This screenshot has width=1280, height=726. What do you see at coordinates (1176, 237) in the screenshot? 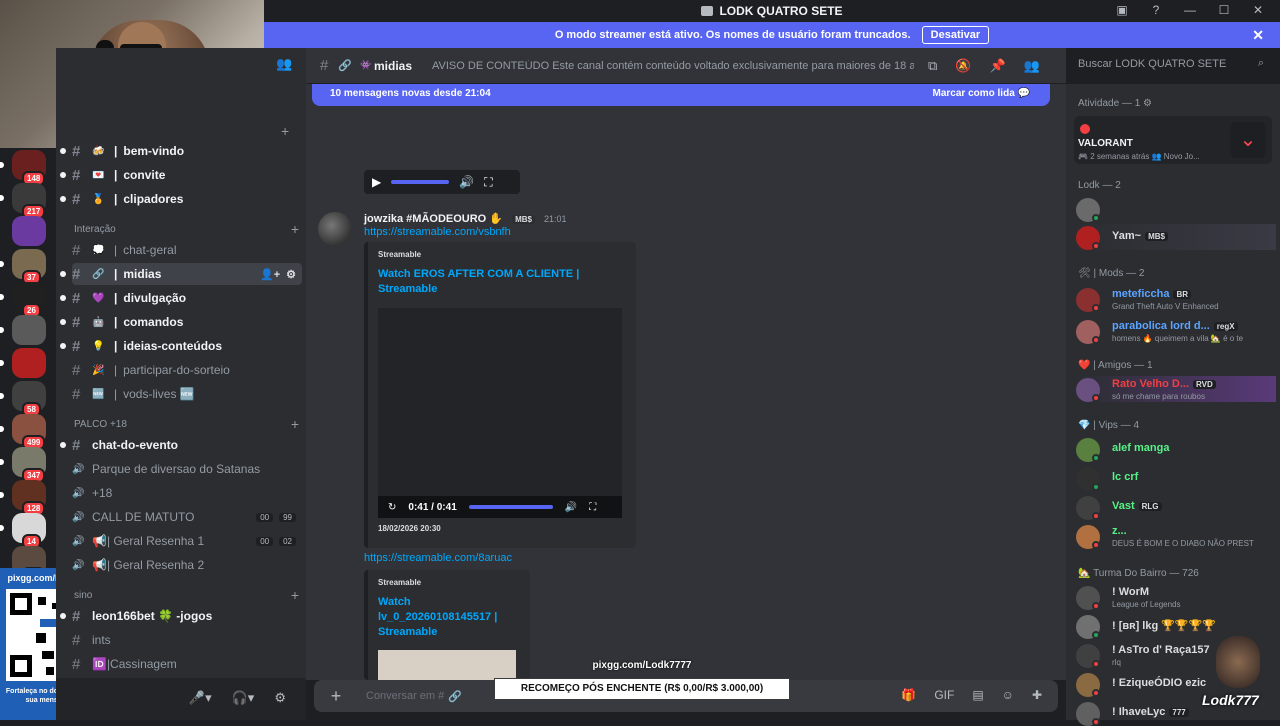
I see `member-row: Yam~ MB$` at bounding box center [1176, 237].